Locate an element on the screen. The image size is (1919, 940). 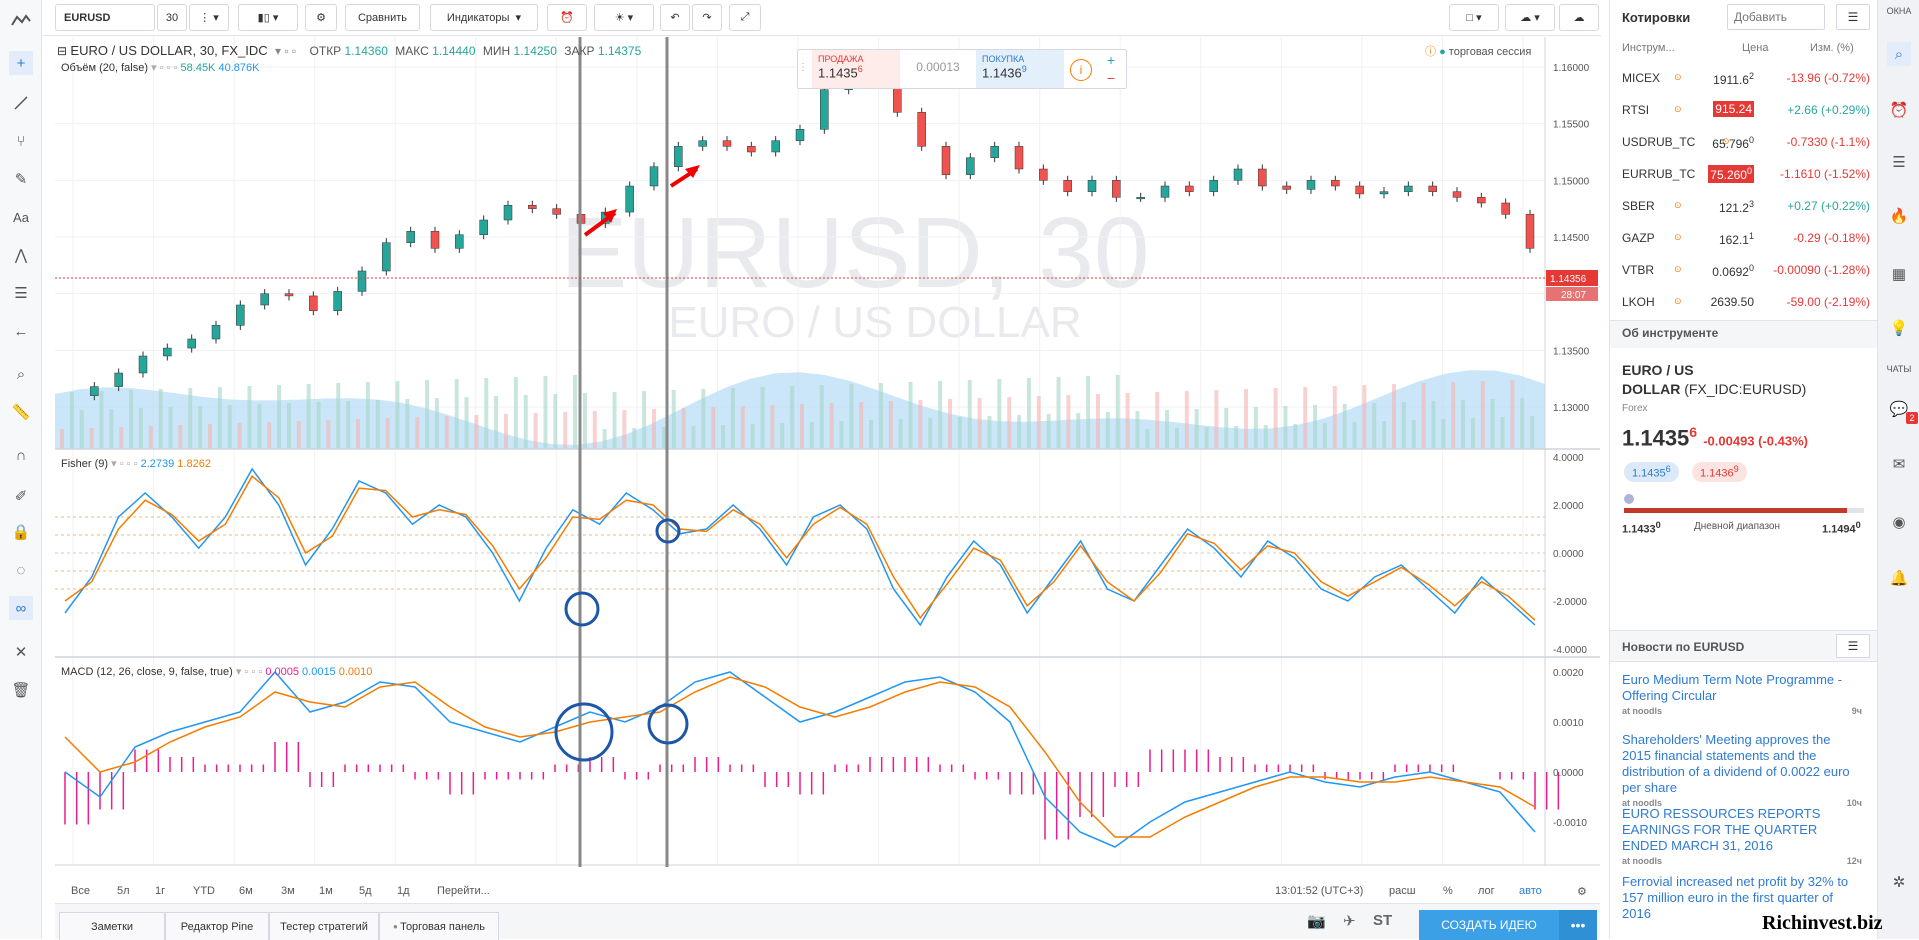
opt-ext: расш is located at coordinates (1402, 891).